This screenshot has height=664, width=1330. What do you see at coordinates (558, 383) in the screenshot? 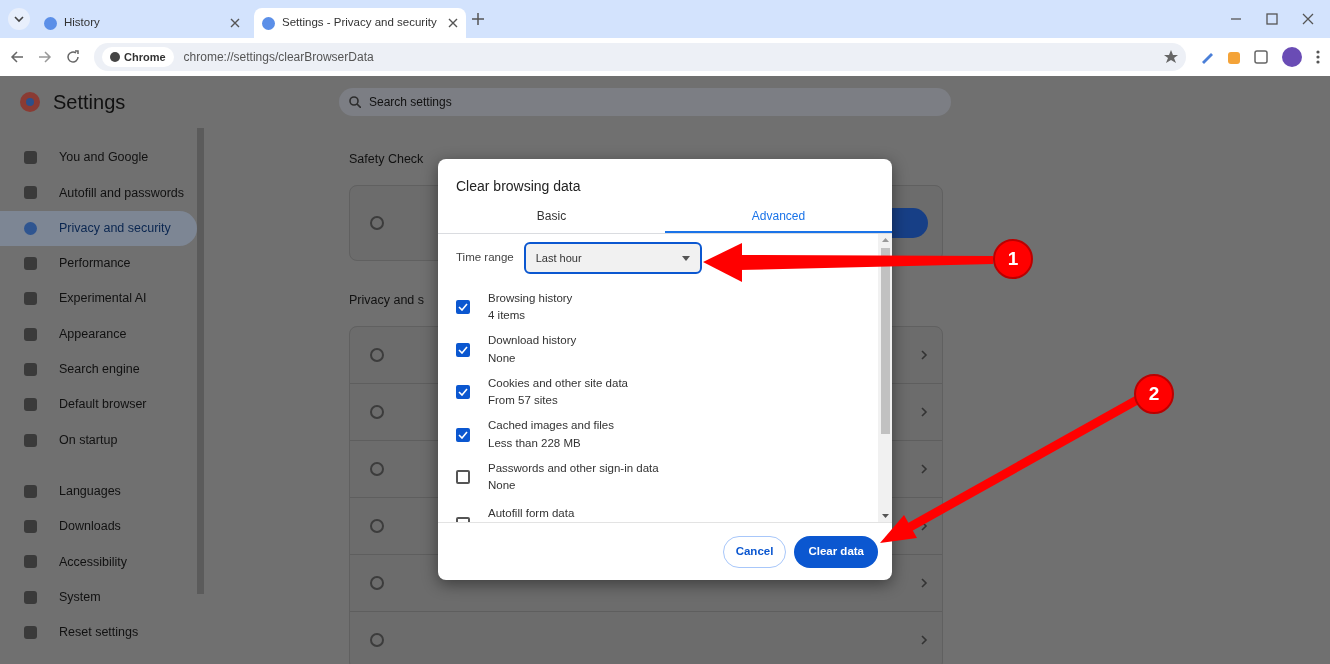
I see `option-label: Cookies and other site data` at bounding box center [558, 383].